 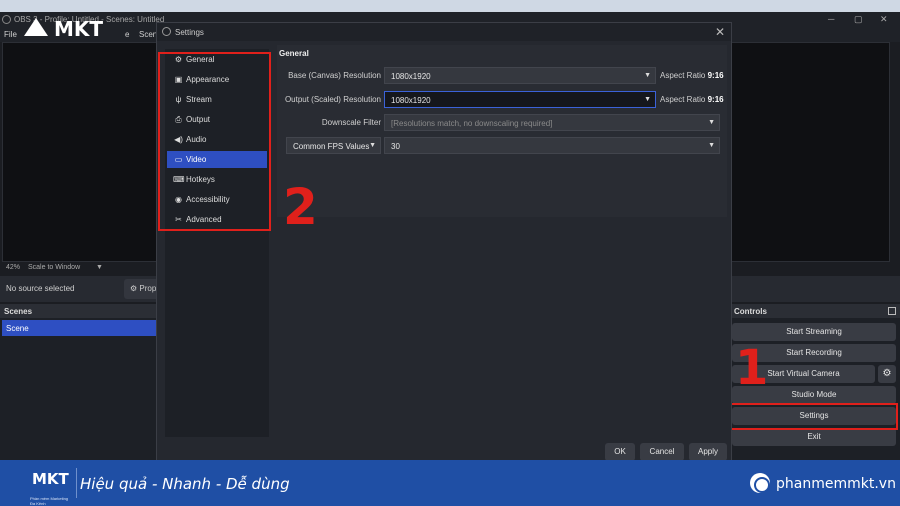 What do you see at coordinates (450, 6) in the screenshot?
I see `screen-top-strip` at bounding box center [450, 6].